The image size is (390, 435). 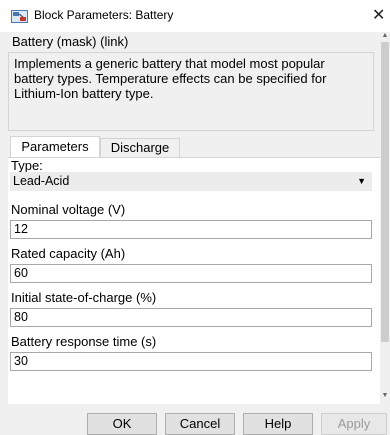 What do you see at coordinates (361, 181) in the screenshot?
I see `chevron-down-icon: ▼` at bounding box center [361, 181].